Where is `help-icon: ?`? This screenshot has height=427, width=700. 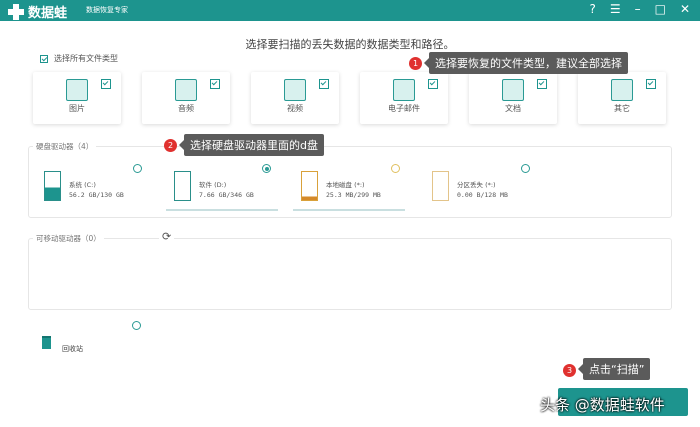 help-icon: ? is located at coordinates (592, 9).